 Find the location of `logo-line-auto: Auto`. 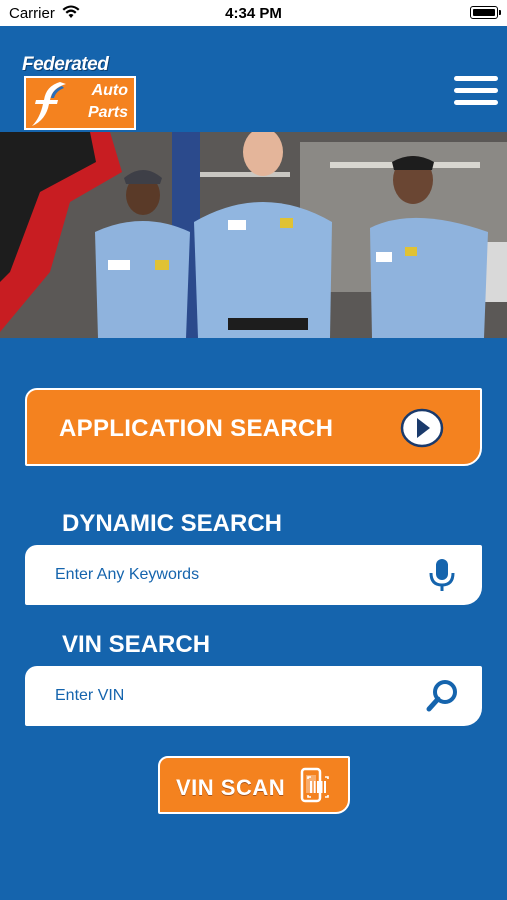

logo-line-auto: Auto is located at coordinates (109, 90).